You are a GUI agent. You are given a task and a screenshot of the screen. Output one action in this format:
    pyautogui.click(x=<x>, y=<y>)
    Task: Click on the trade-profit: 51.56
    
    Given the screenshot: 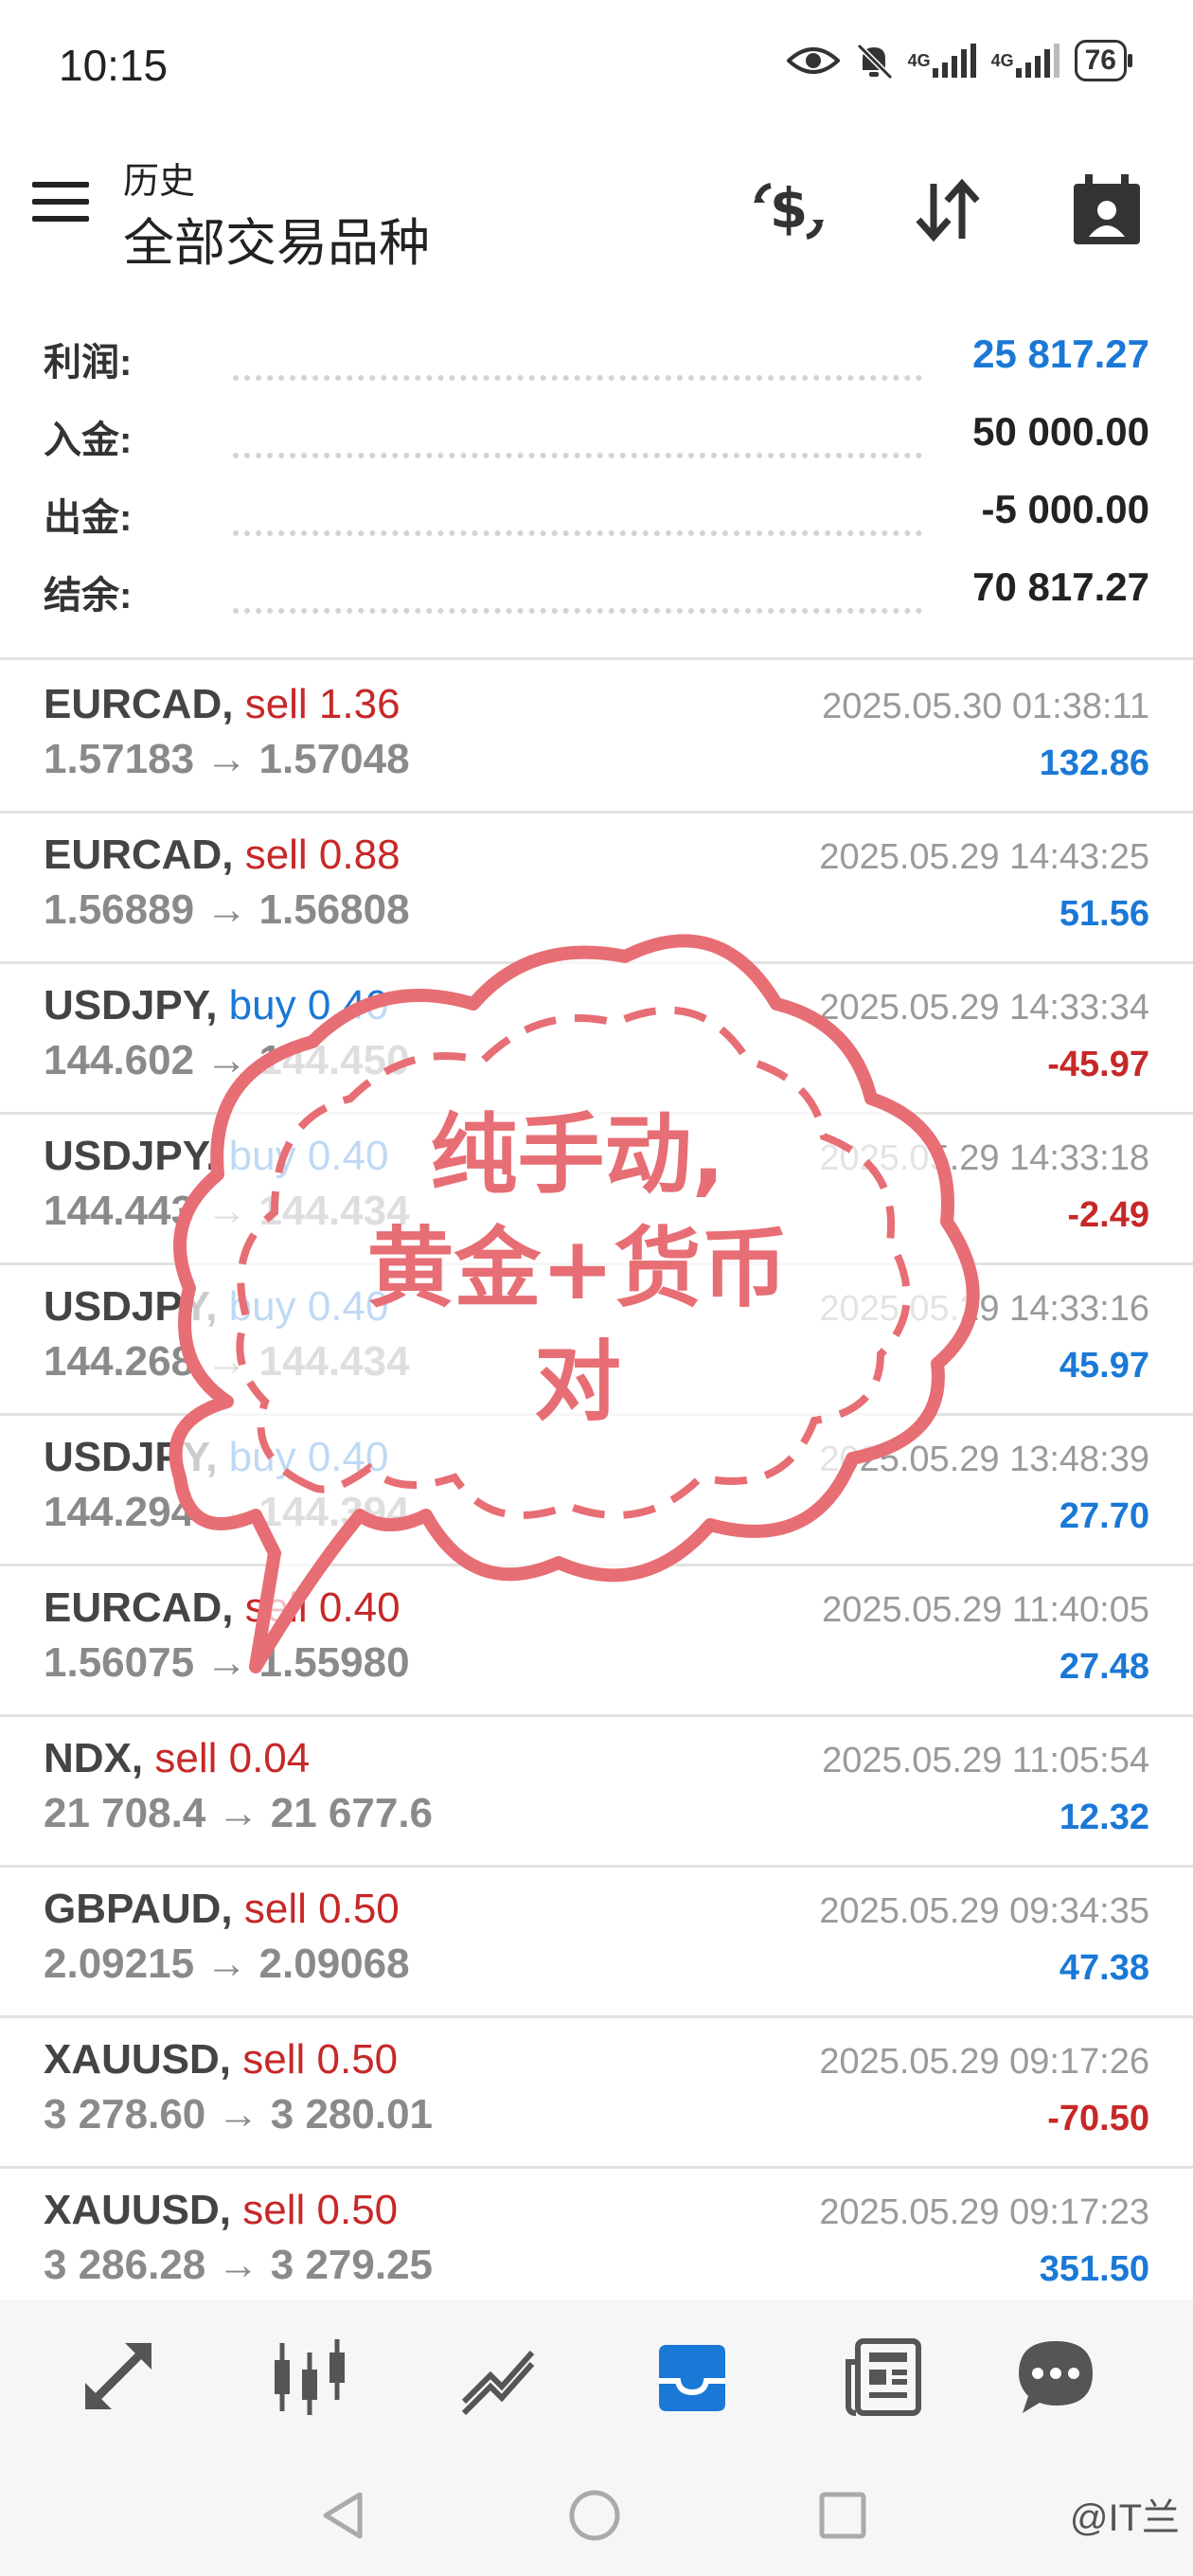 What is the action you would take?
    pyautogui.click(x=1104, y=914)
    